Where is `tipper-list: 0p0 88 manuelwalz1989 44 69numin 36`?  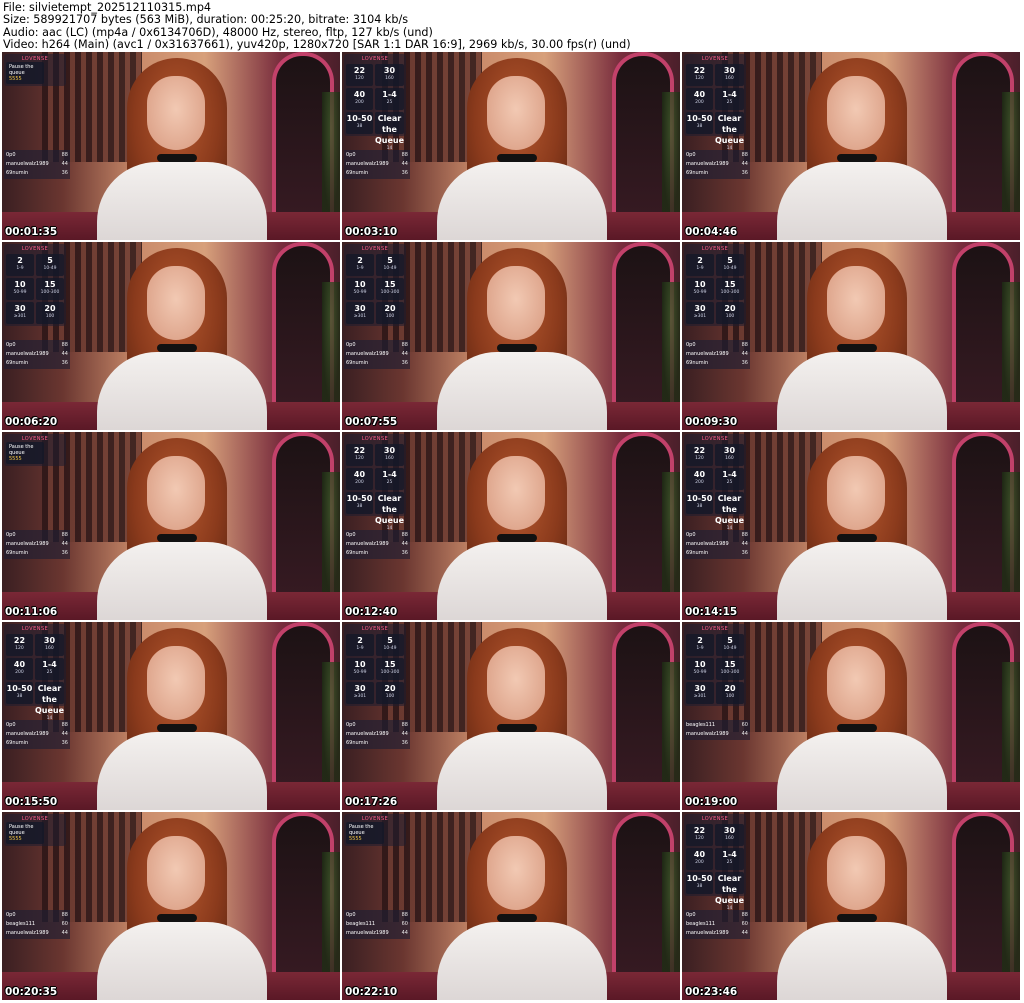 tipper-list: 0p0 88 manuelwalz1989 44 69numin 36 is located at coordinates (717, 354).